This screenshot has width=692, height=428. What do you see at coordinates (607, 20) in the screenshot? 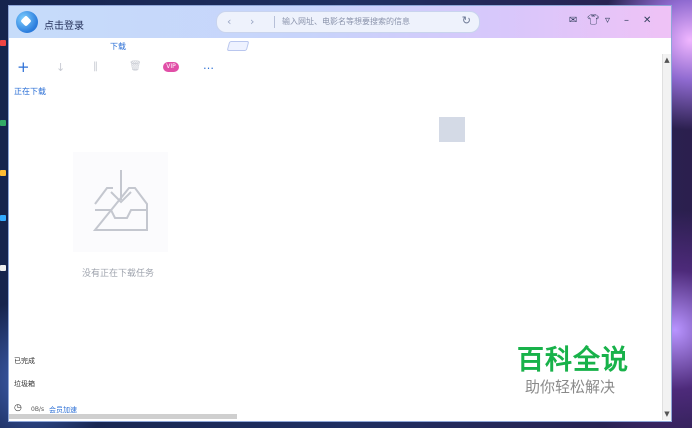
I see `menu-icon: ▿` at bounding box center [607, 20].